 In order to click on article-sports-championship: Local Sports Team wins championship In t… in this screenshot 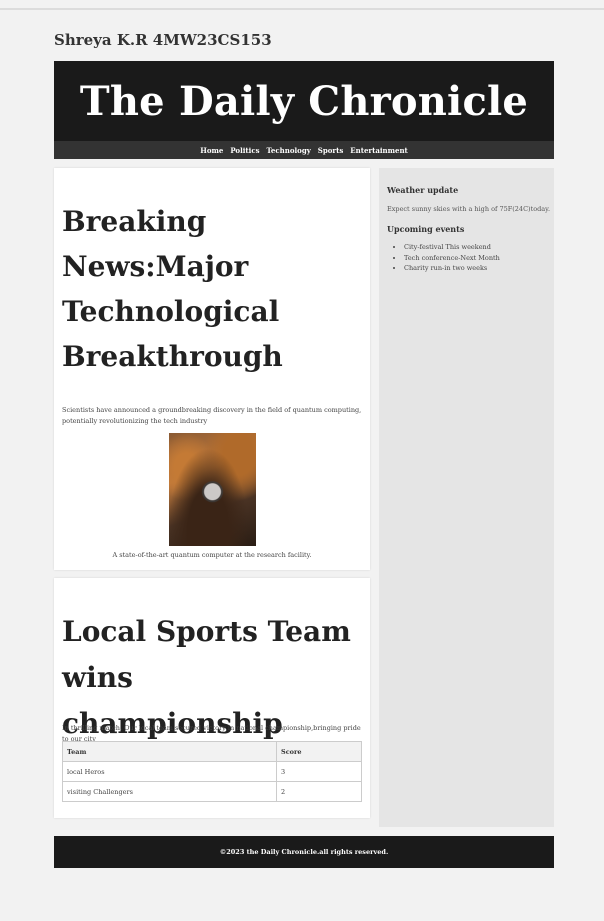, I will do `click(212, 698)`.